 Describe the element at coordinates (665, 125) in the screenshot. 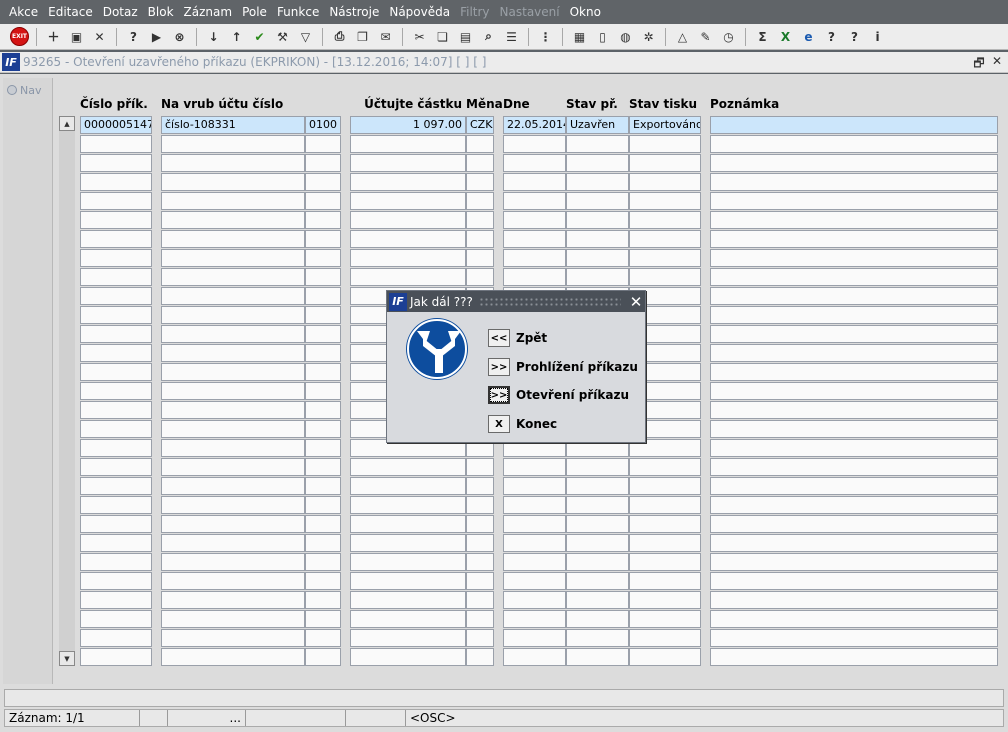

I see `cell-tisk: Exportováno` at that location.